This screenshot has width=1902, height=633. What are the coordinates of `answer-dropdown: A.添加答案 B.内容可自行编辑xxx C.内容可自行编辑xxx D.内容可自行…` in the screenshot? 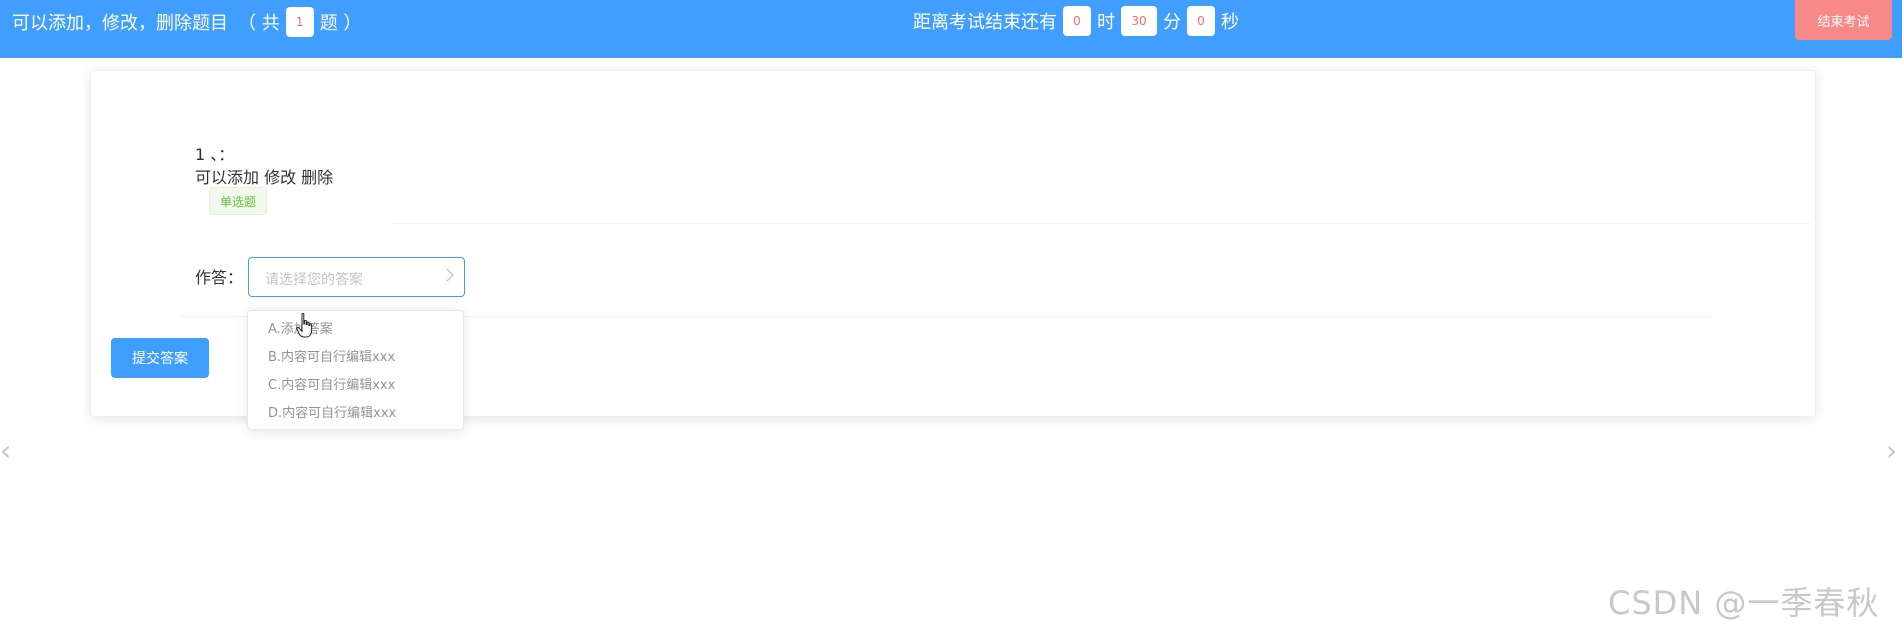 It's located at (355, 370).